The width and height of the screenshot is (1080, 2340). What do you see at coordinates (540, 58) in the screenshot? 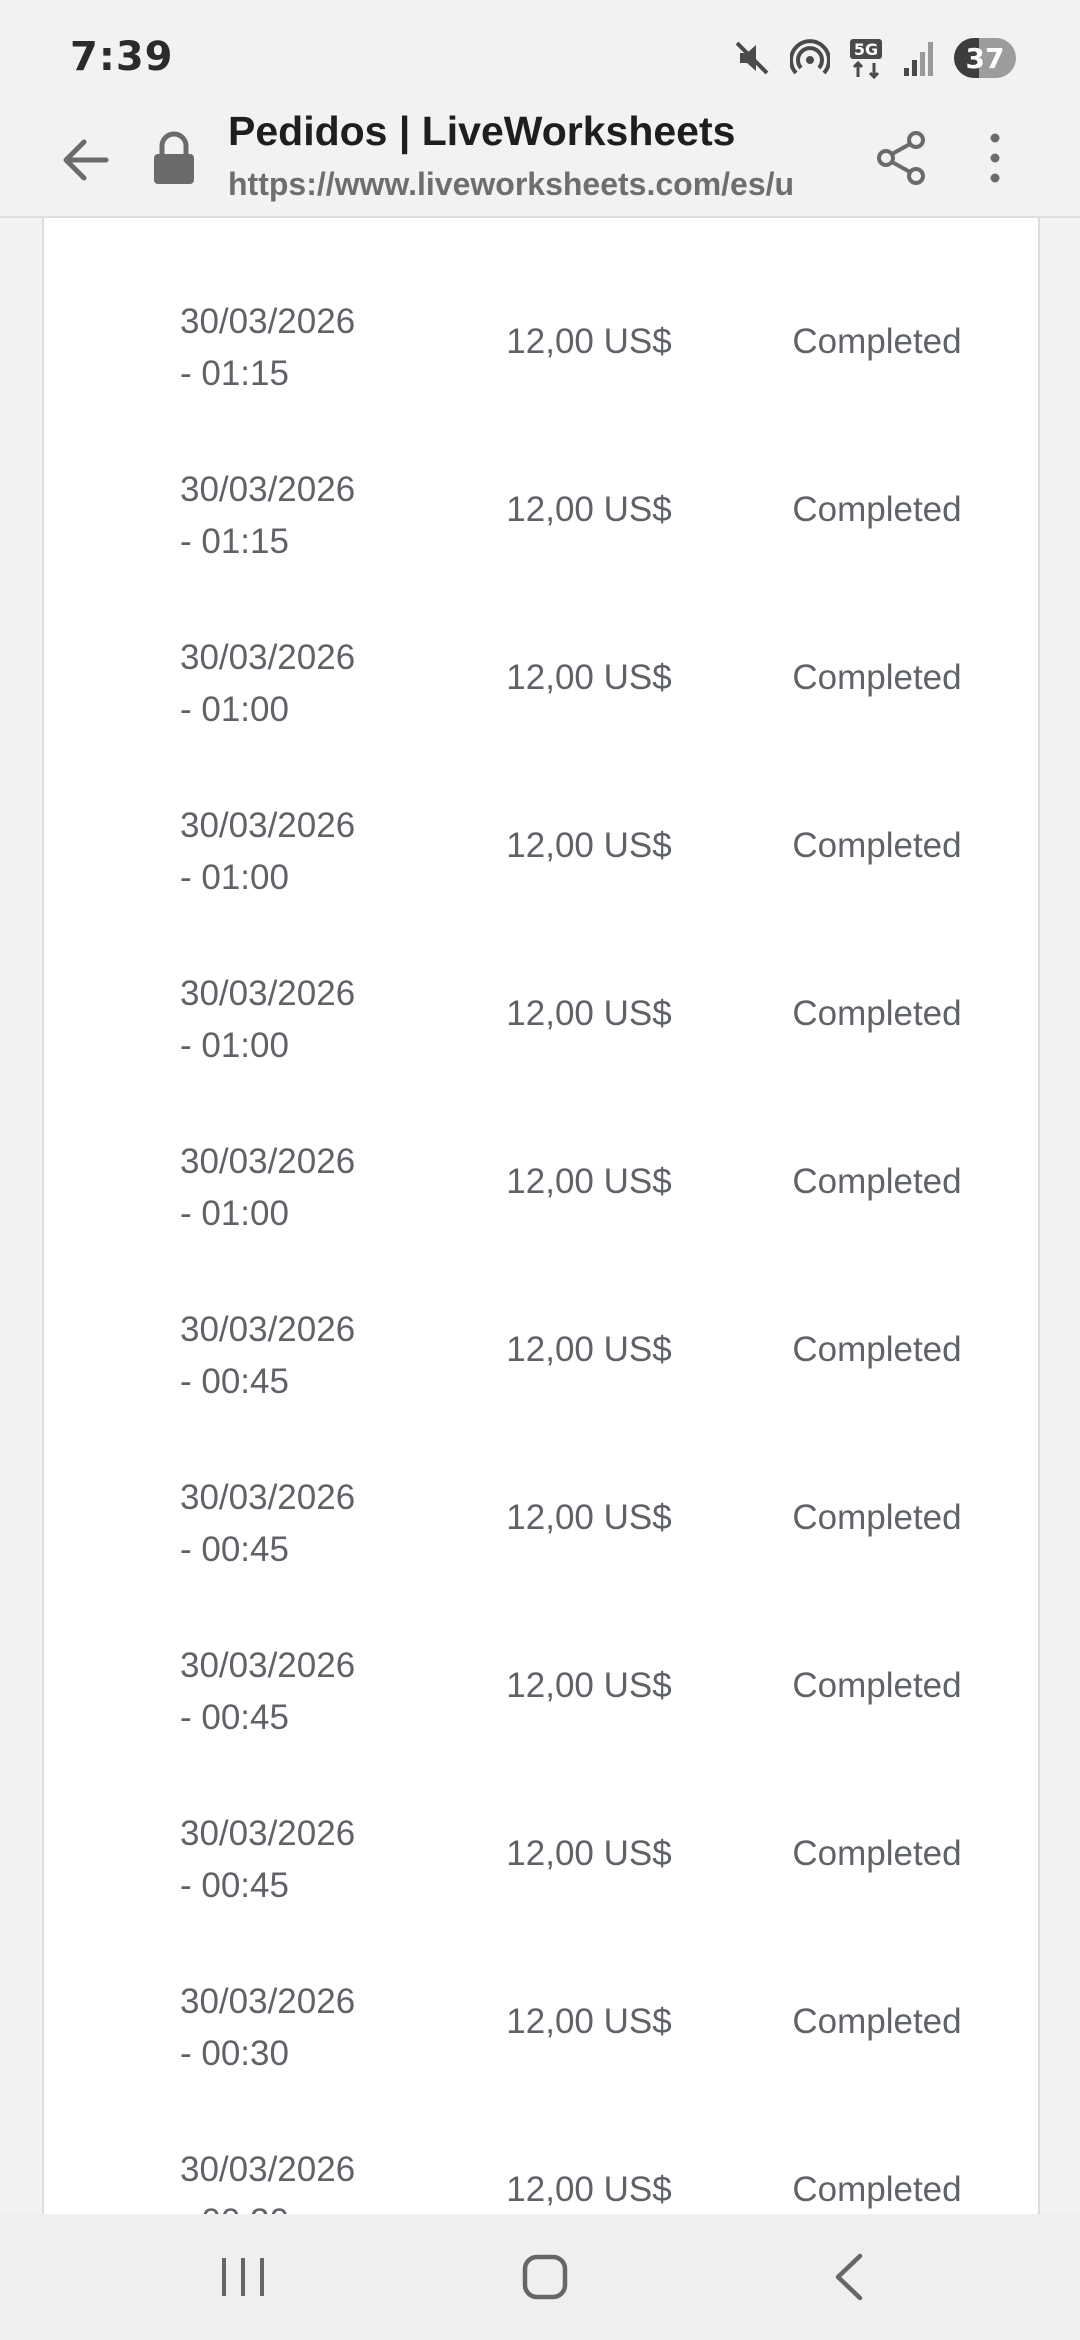
I see `status-bar: 7:39 5G 37` at bounding box center [540, 58].